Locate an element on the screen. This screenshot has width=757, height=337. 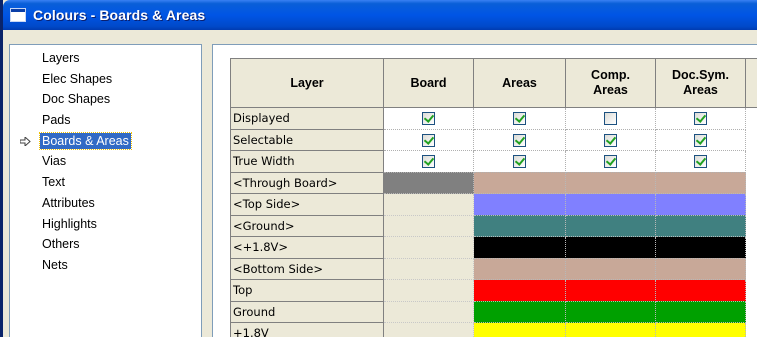
category-item: Boards & Areas is located at coordinates (105, 141).